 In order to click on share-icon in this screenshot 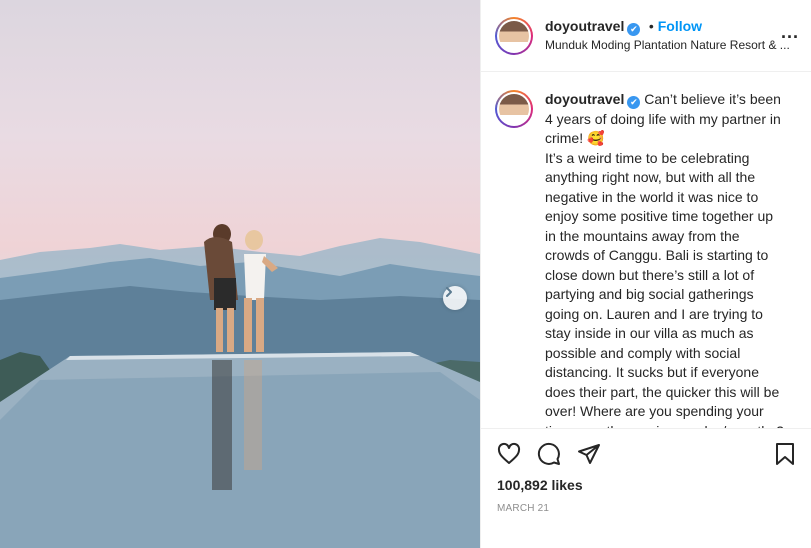, I will do `click(589, 454)`.